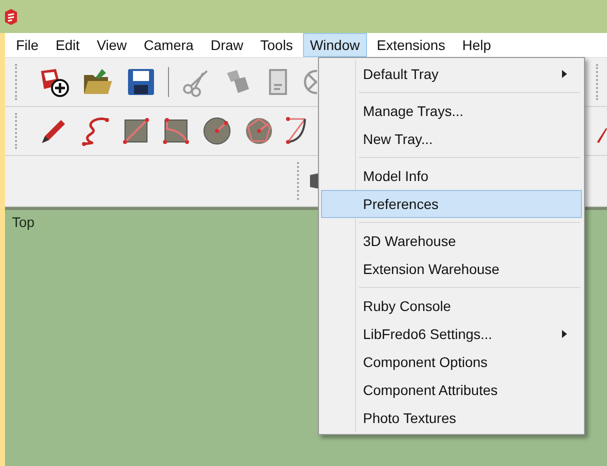 The width and height of the screenshot is (607, 466). I want to click on menu-option: Extension Warehouse, so click(451, 269).